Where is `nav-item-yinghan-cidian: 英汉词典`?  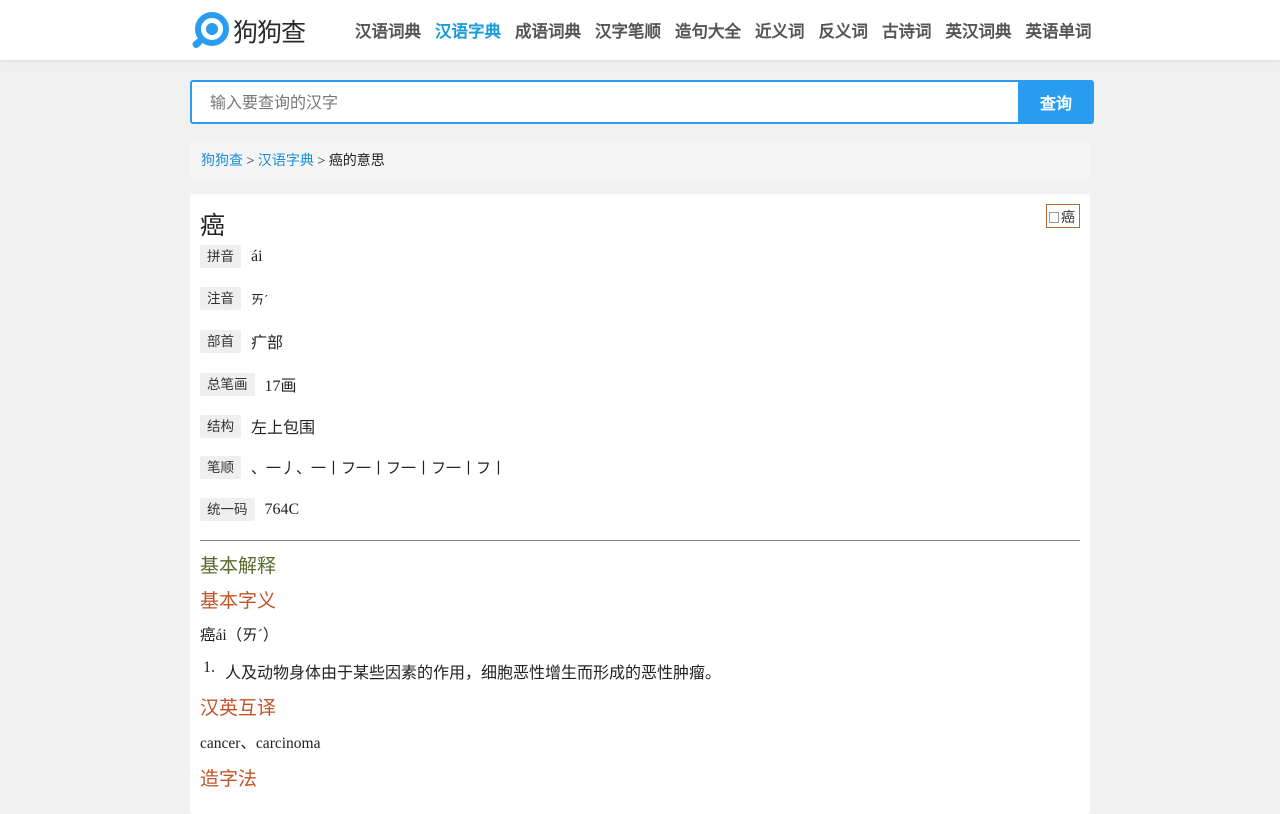 nav-item-yinghan-cidian: 英汉词典 is located at coordinates (979, 30).